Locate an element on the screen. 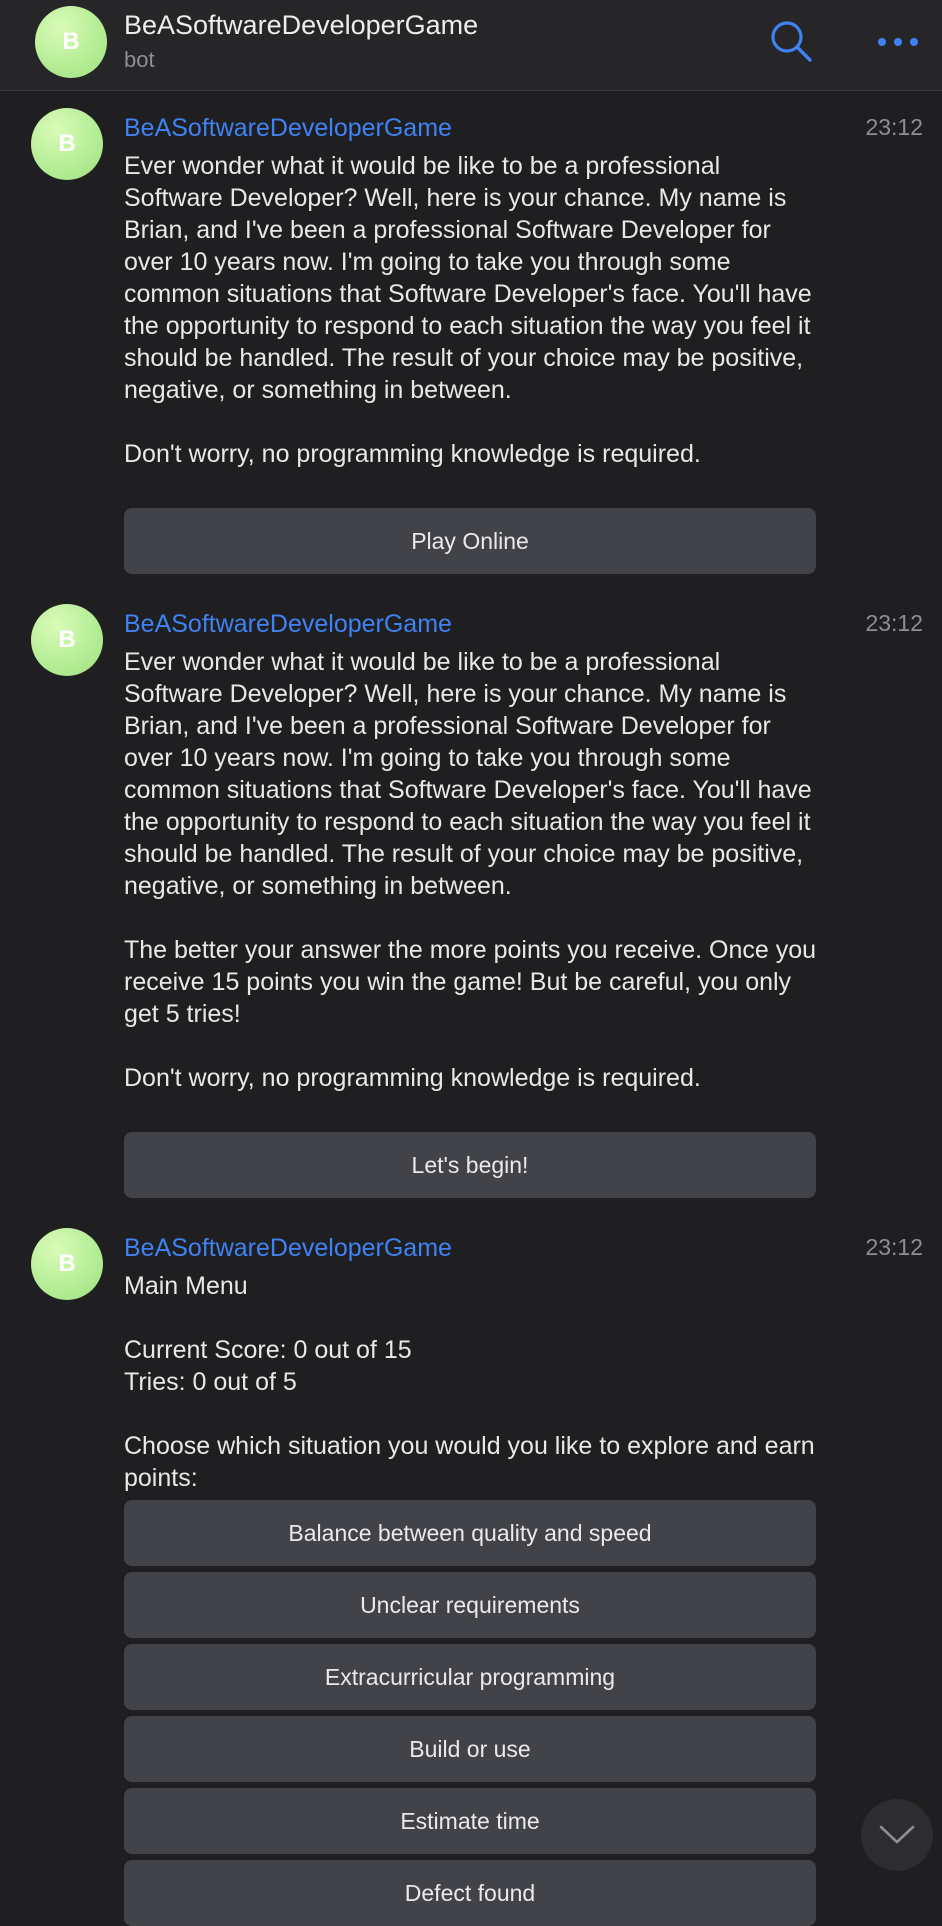 This screenshot has height=1926, width=942. menu-option-button: Estimate time is located at coordinates (470, 1821).